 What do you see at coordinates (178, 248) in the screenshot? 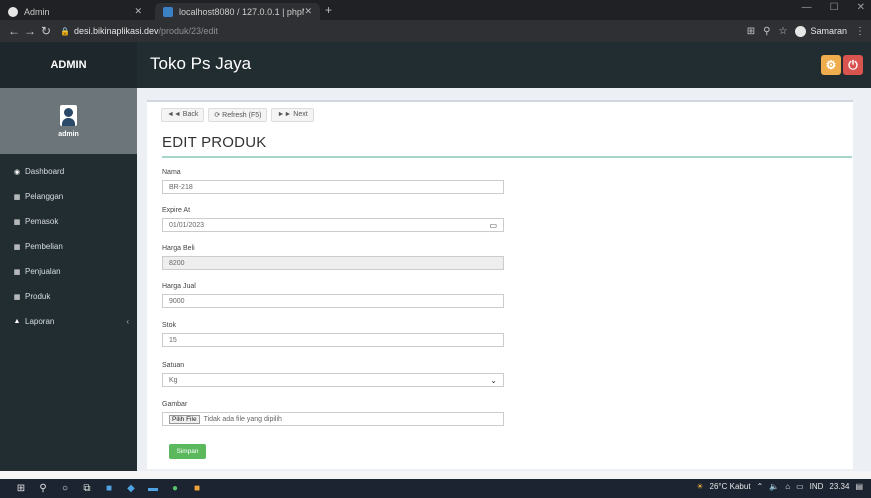
I see `harga-beli-label: Harga Beli` at bounding box center [178, 248].